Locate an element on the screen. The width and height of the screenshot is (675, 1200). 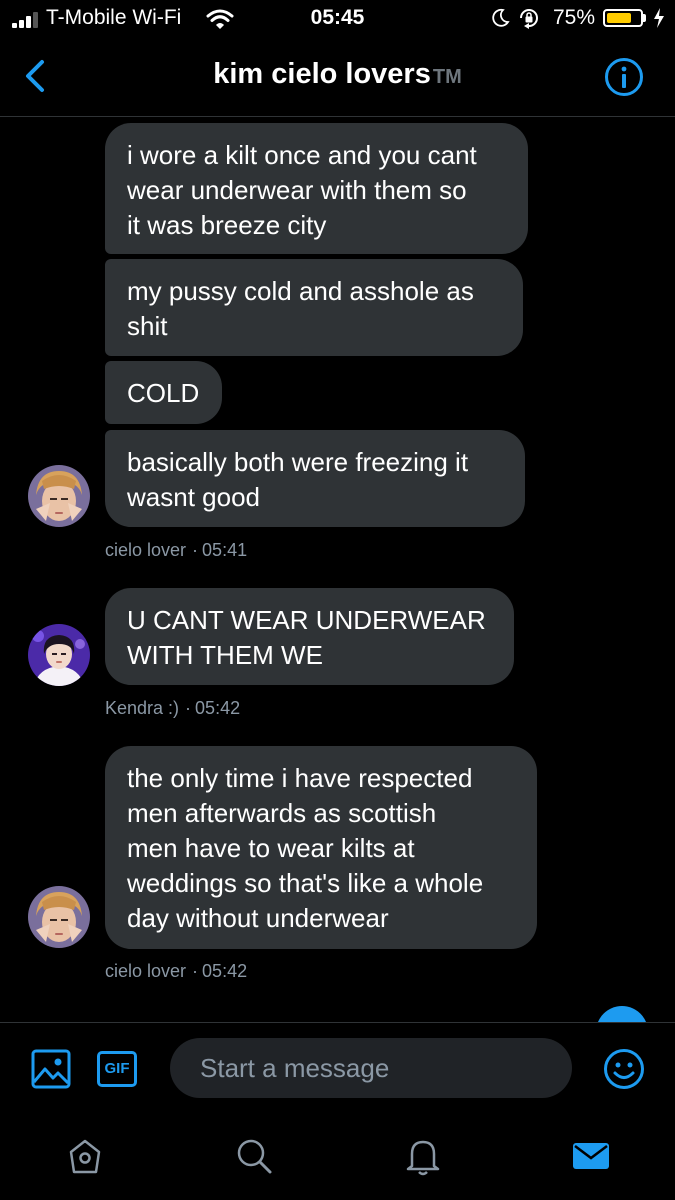
orientation-lock-icon is located at coordinates (529, 19).